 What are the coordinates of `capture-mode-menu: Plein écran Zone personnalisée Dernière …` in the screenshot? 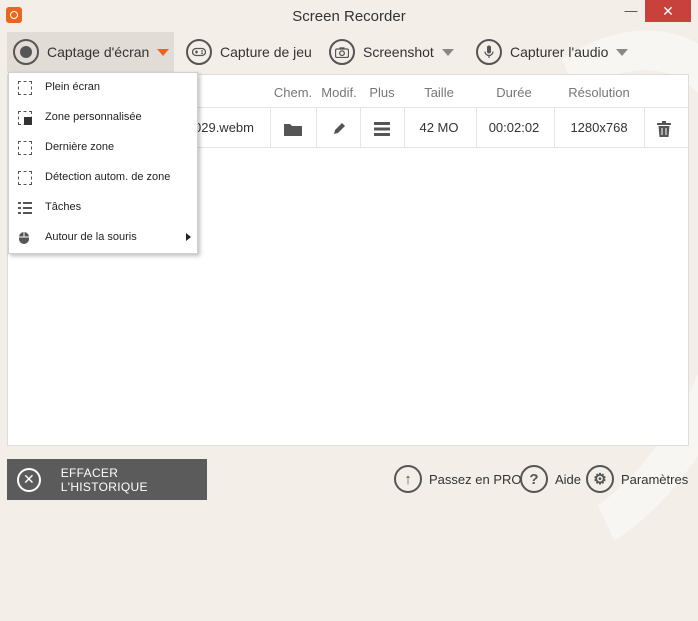 It's located at (103, 163).